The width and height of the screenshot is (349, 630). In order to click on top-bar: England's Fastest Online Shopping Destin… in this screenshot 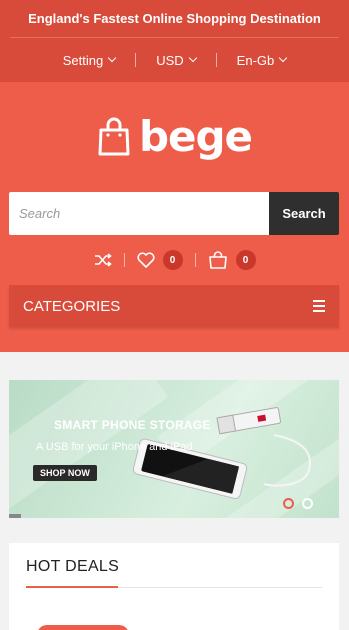, I will do `click(174, 41)`.